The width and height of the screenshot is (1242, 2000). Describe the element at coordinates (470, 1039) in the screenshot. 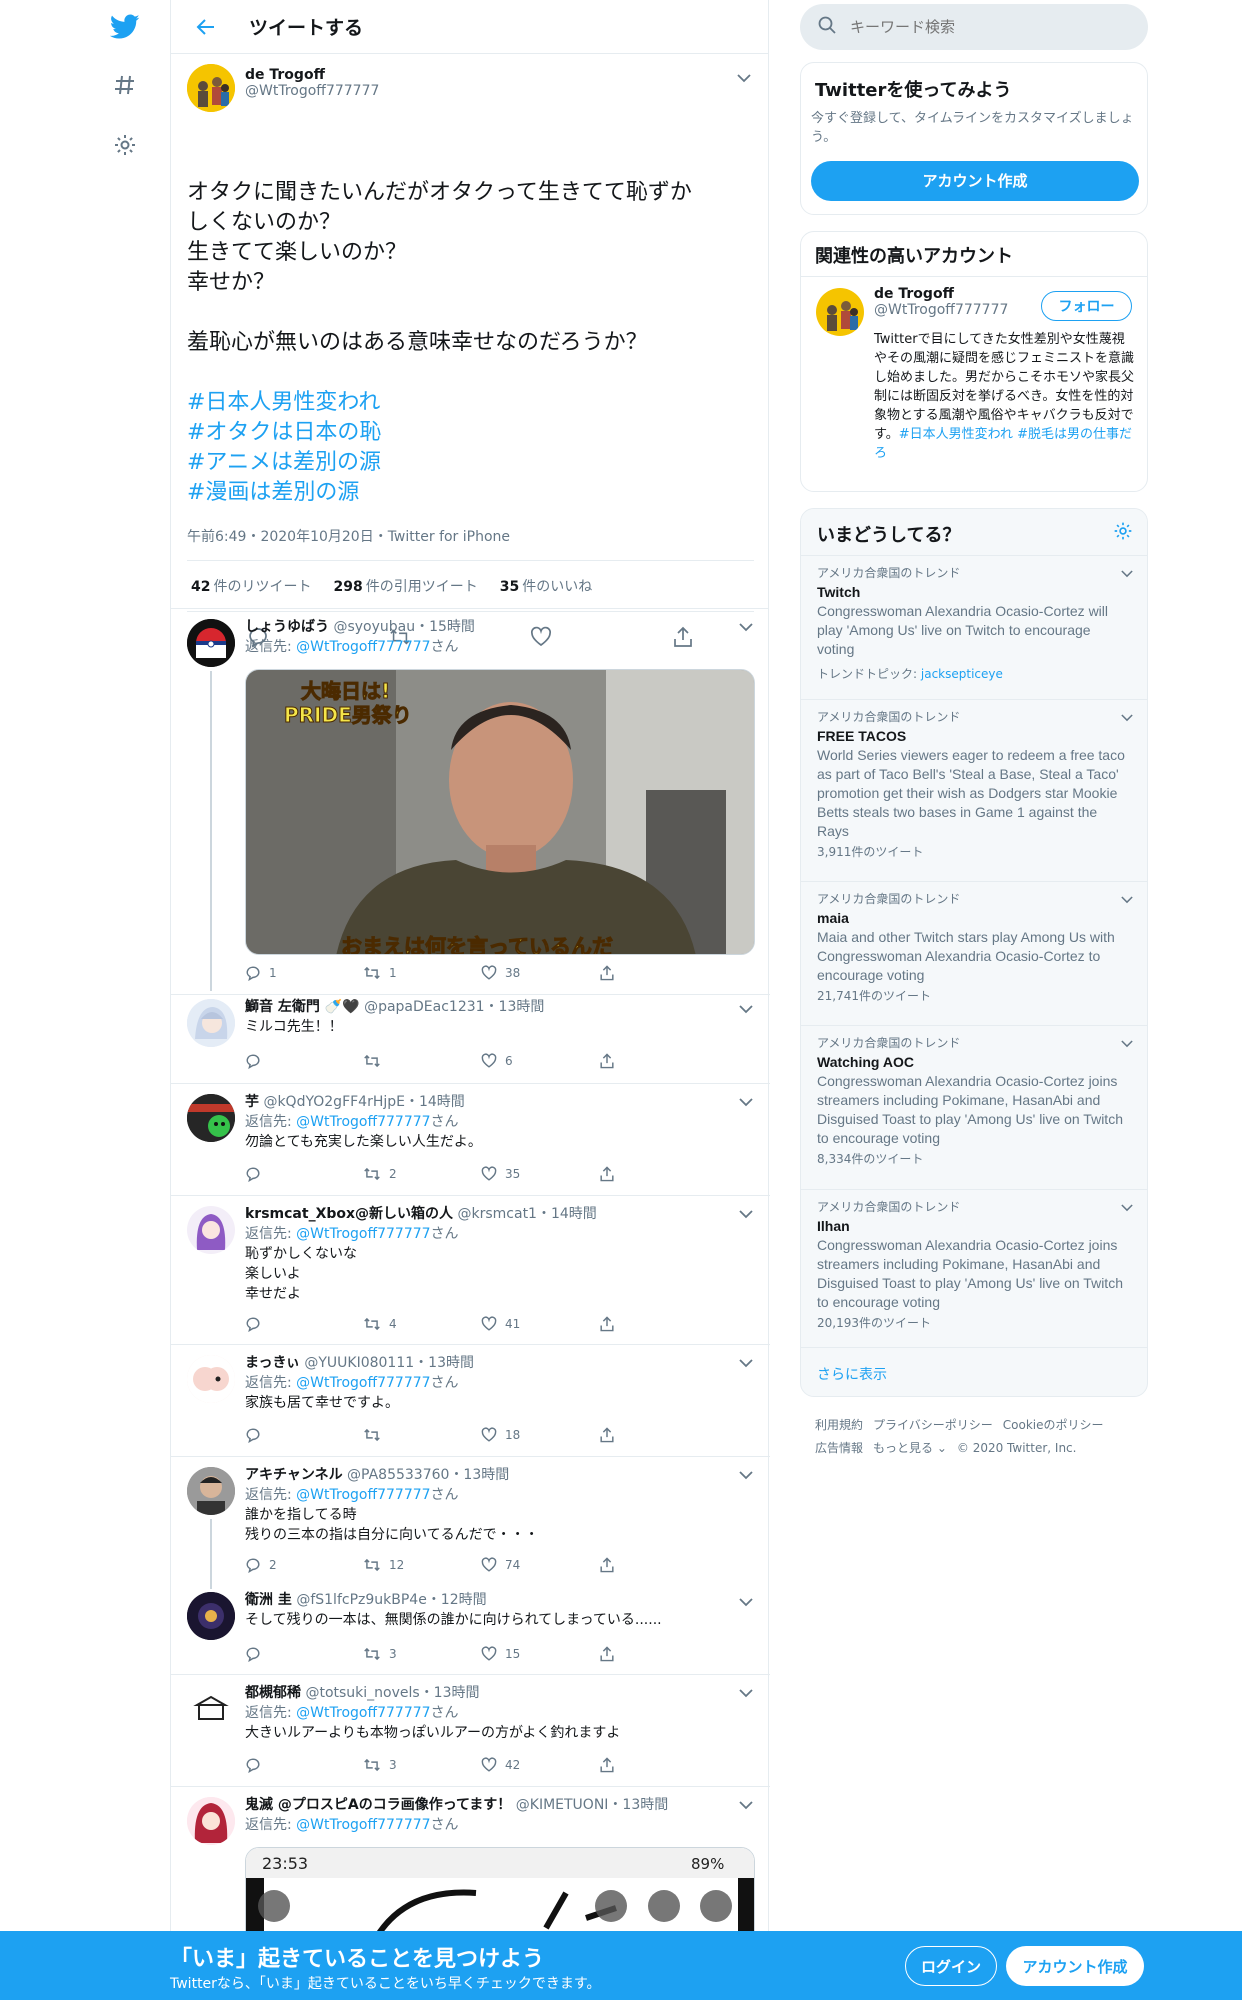

I see `reply-tweet: 鰤音 左衛門 🍼🖤 @papaDEac1231・13時間 ミルコ先生！！ 6` at that location.